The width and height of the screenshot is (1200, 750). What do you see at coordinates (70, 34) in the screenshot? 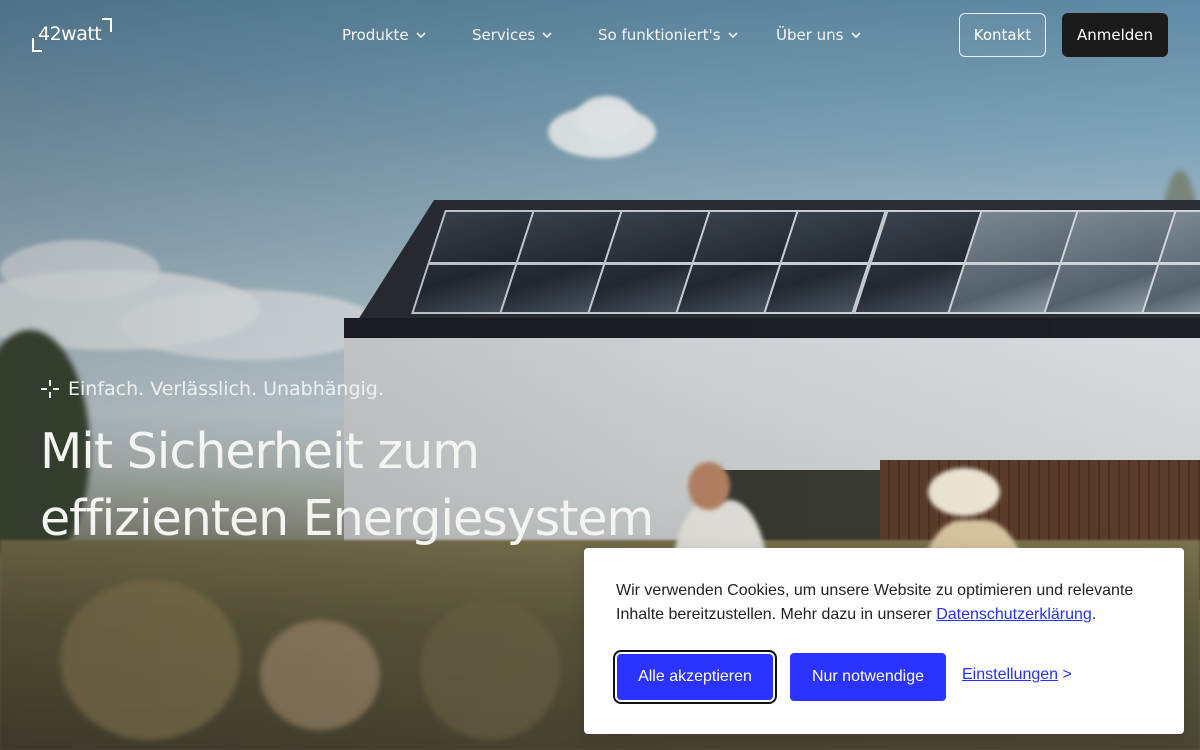
I see `logo-text: 42watt` at bounding box center [70, 34].